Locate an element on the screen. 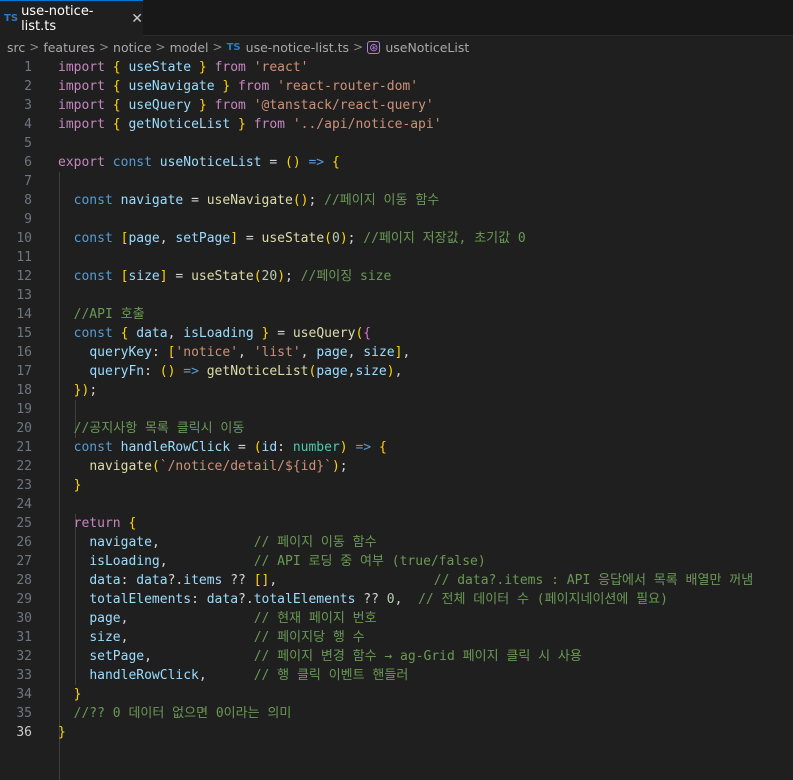 This screenshot has width=793, height=780. line-number: 28 is located at coordinates (24, 580).